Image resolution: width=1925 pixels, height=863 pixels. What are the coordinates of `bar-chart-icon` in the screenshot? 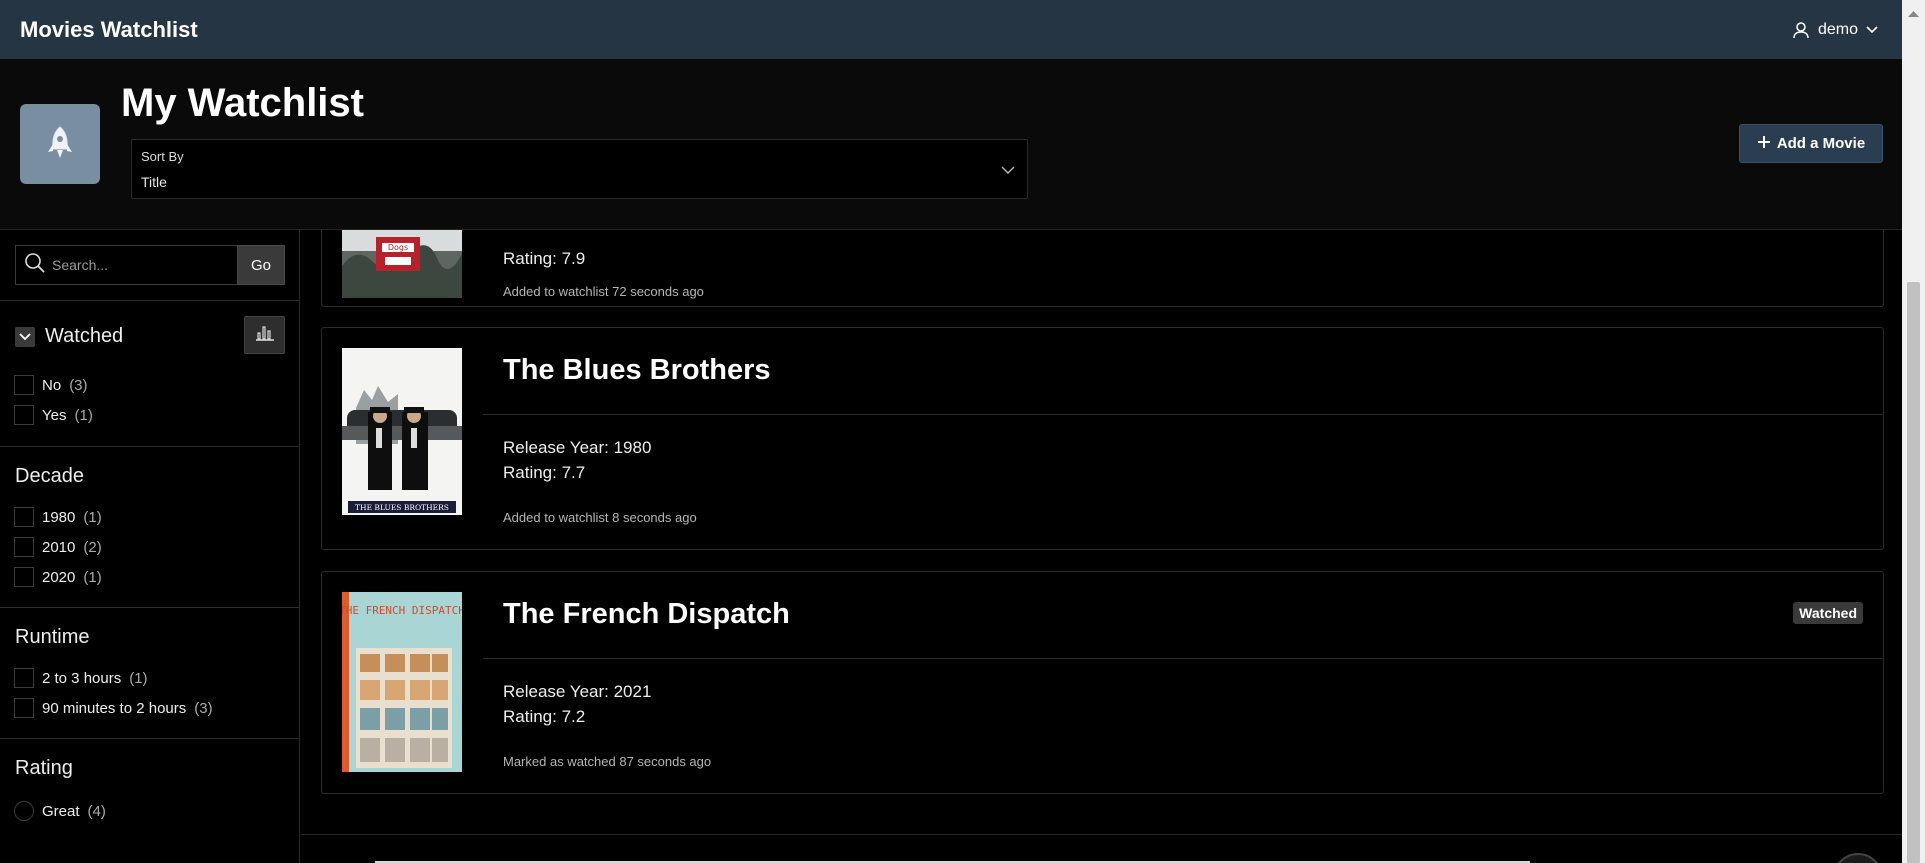 It's located at (265, 335).